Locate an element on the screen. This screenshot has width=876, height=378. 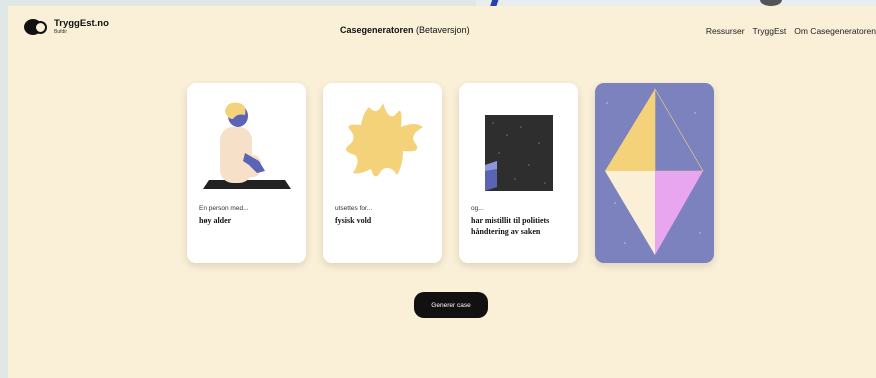
nav-item-ressurser: Ressurser is located at coordinates (725, 31).